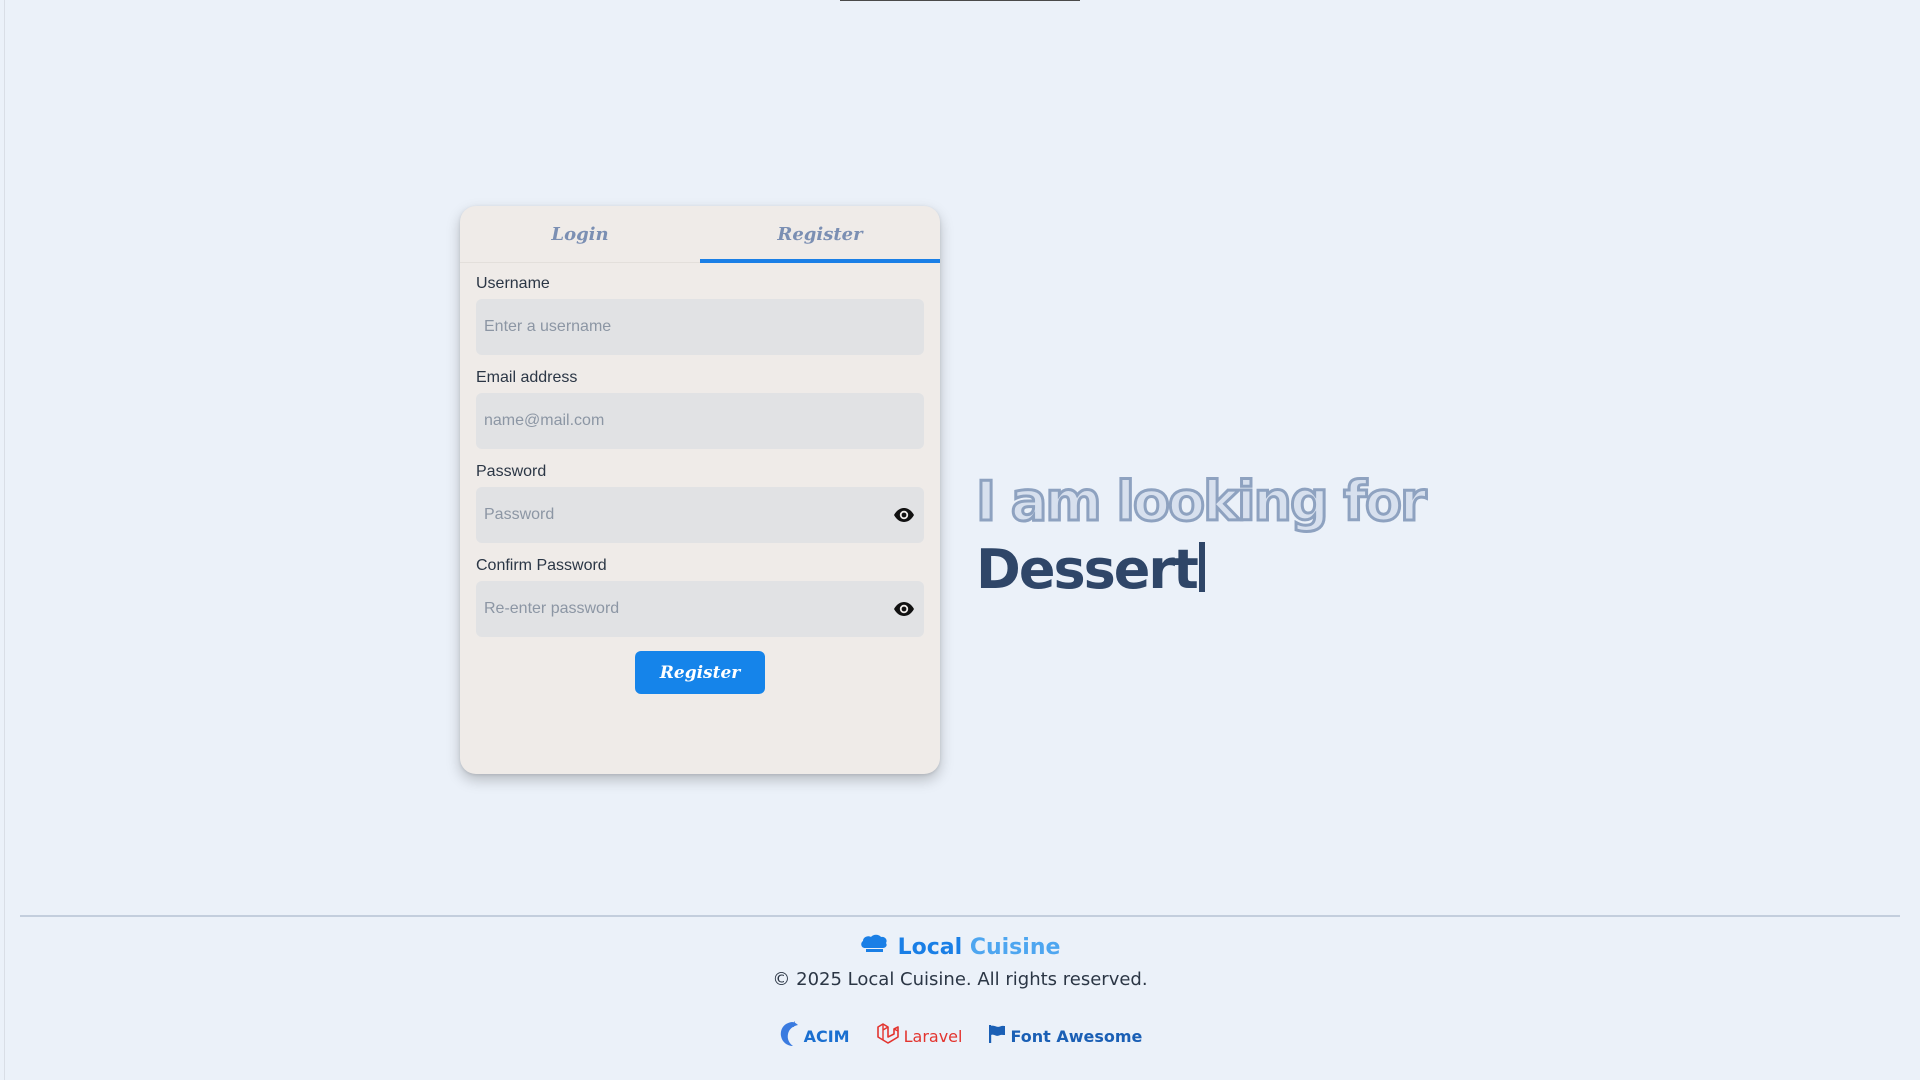 Image resolution: width=1920 pixels, height=1080 pixels. Describe the element at coordinates (513, 283) in the screenshot. I see `username-label: Username` at that location.